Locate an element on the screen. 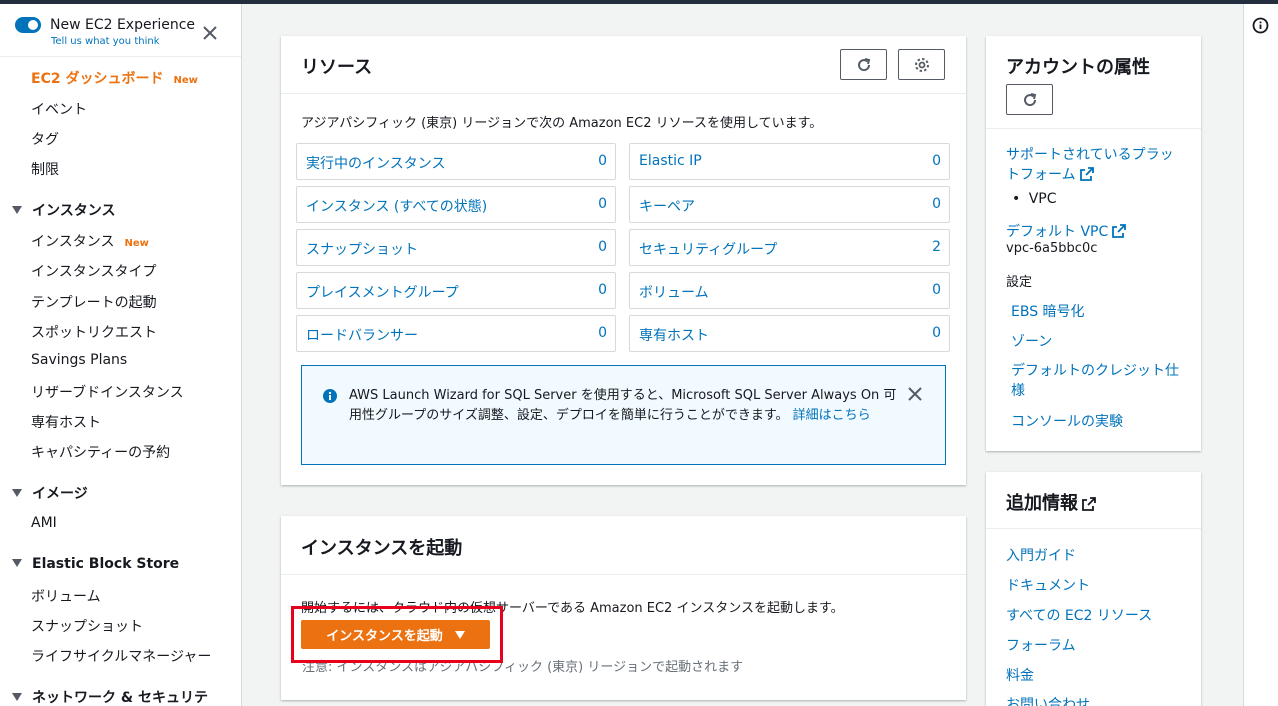 The height and width of the screenshot is (706, 1278). refresh-button is located at coordinates (863, 64).